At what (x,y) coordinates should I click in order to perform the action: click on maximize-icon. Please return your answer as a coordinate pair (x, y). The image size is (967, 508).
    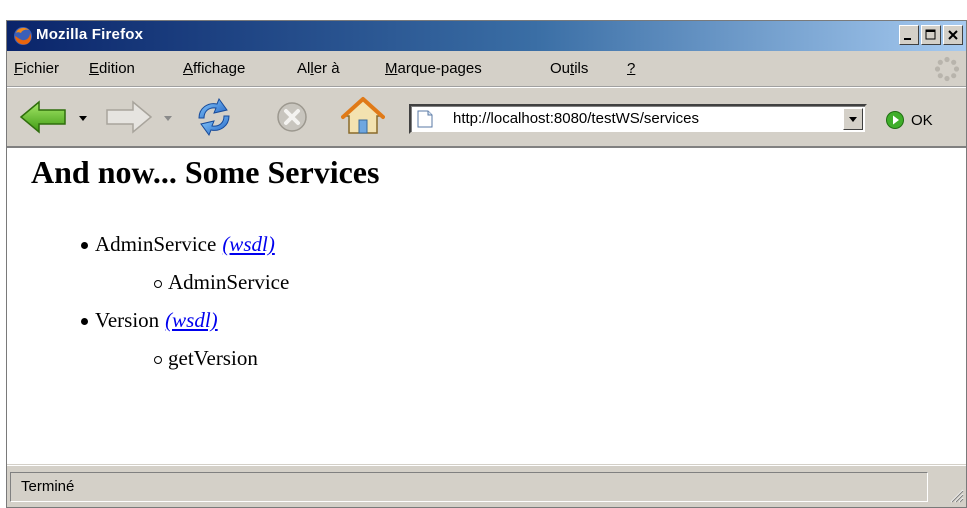
    Looking at the image, I should click on (930, 34).